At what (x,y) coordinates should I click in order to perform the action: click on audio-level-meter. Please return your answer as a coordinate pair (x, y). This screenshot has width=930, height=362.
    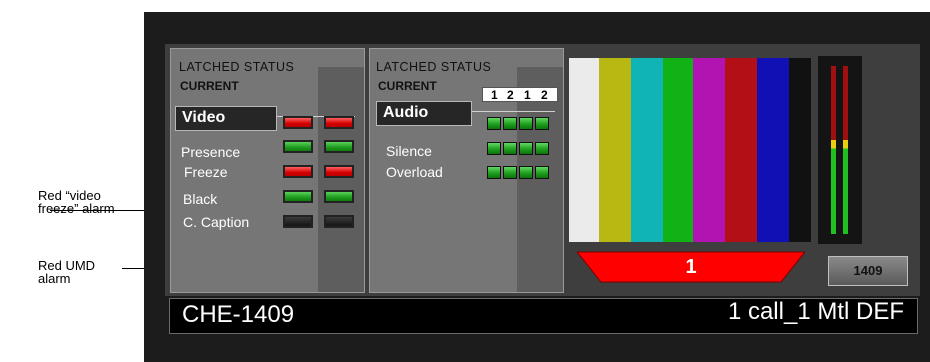
    Looking at the image, I should click on (840, 150).